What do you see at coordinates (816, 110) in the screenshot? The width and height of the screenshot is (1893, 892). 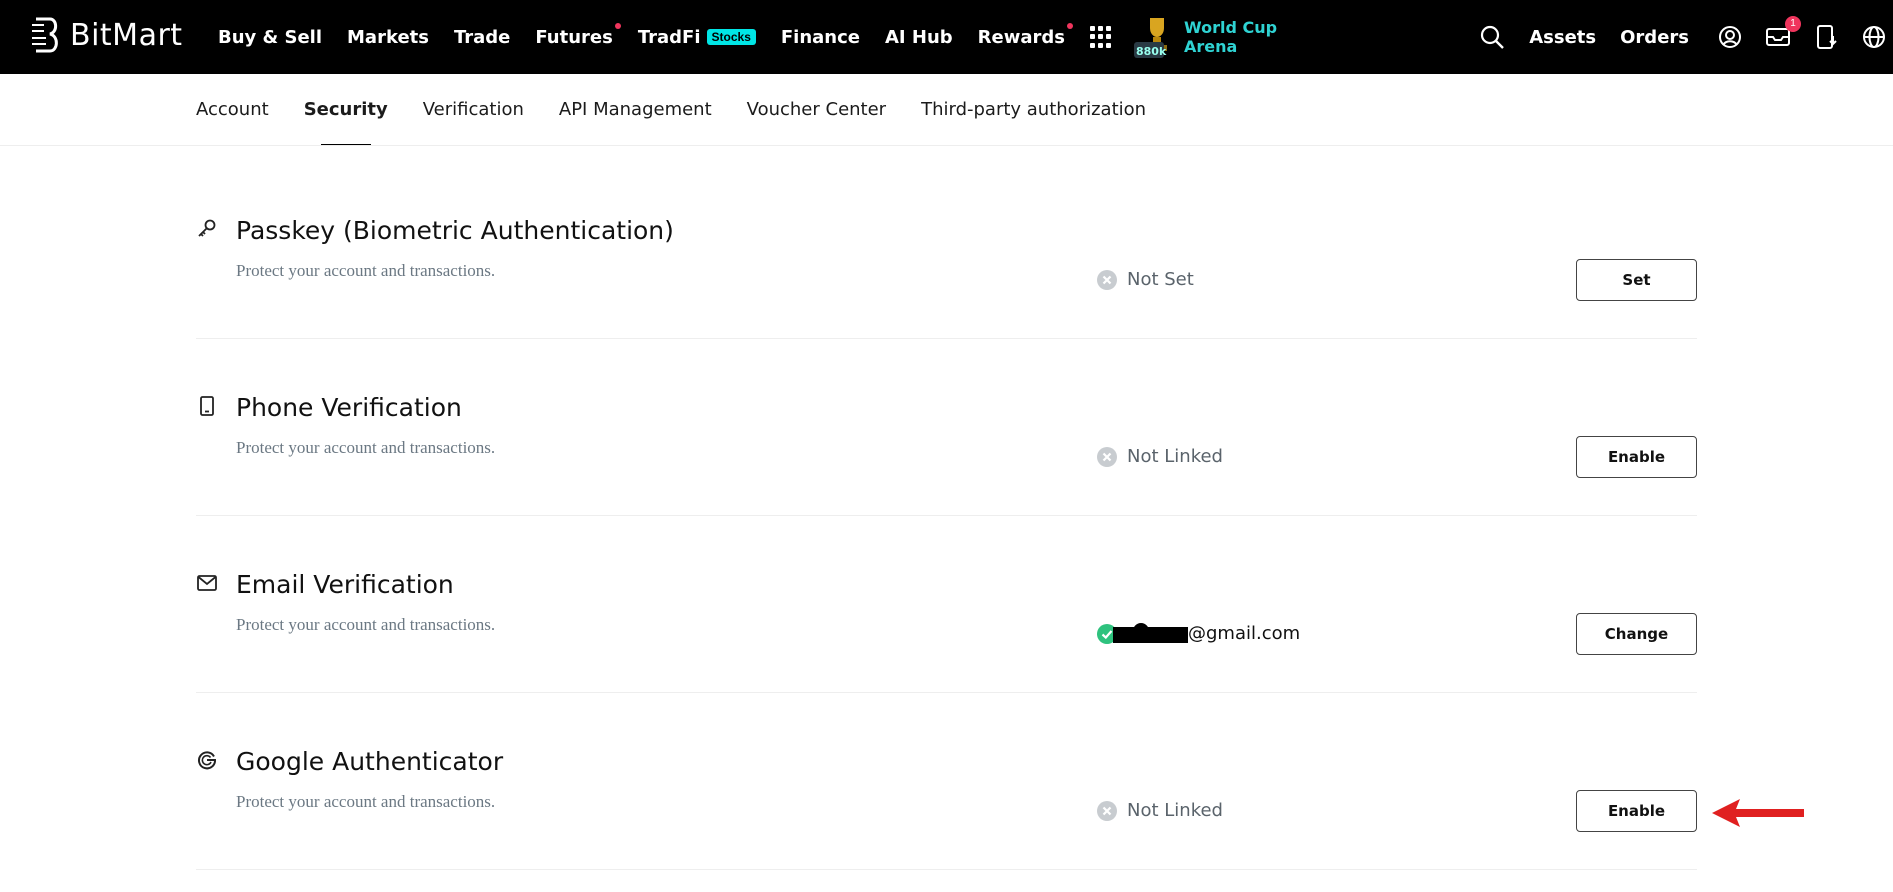 I see `tab-voucher-center: Voucher Center` at bounding box center [816, 110].